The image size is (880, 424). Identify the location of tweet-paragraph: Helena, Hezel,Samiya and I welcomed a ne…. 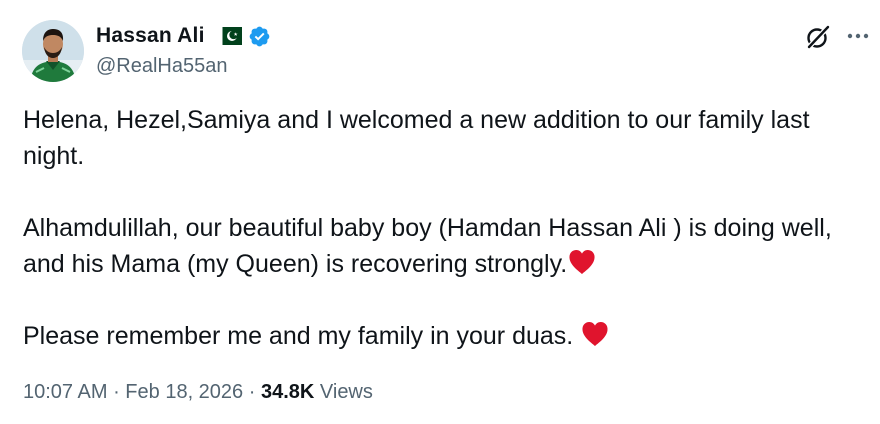
(420, 138).